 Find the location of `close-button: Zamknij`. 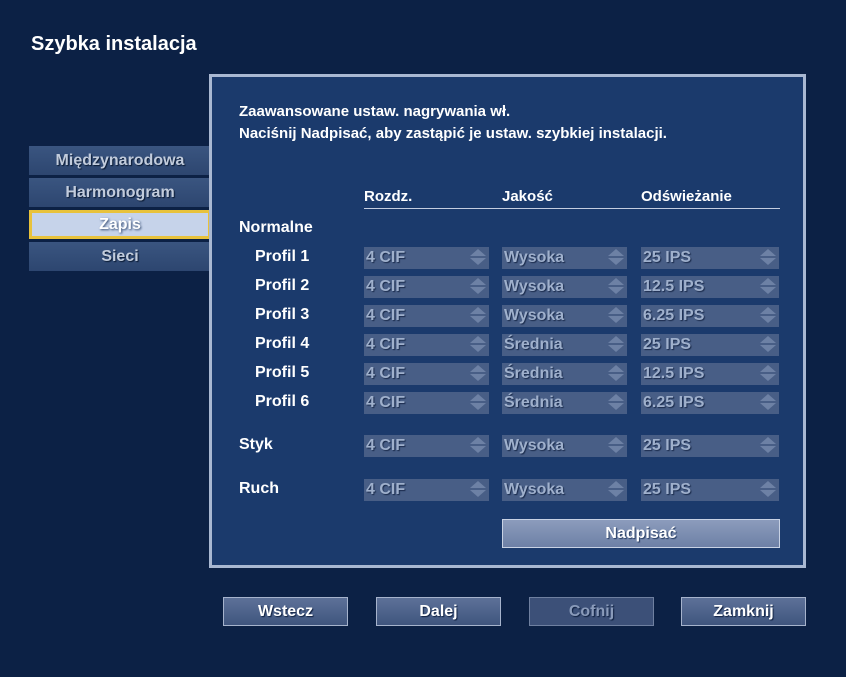

close-button: Zamknij is located at coordinates (743, 611).